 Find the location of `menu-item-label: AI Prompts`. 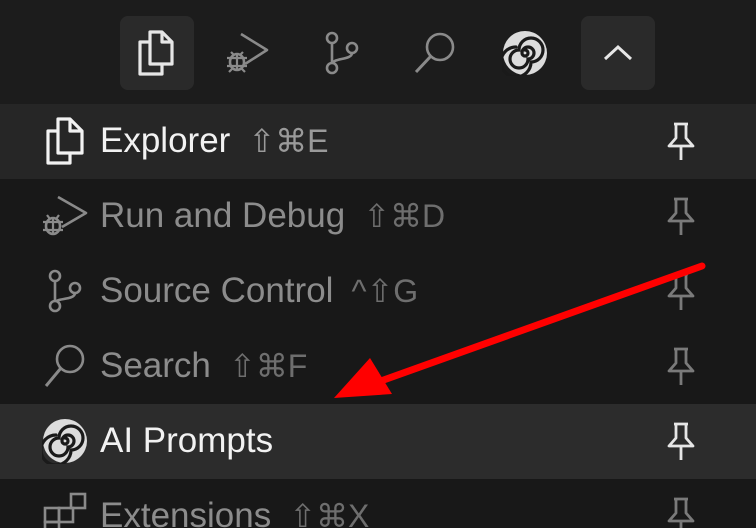

menu-item-label: AI Prompts is located at coordinates (187, 440).